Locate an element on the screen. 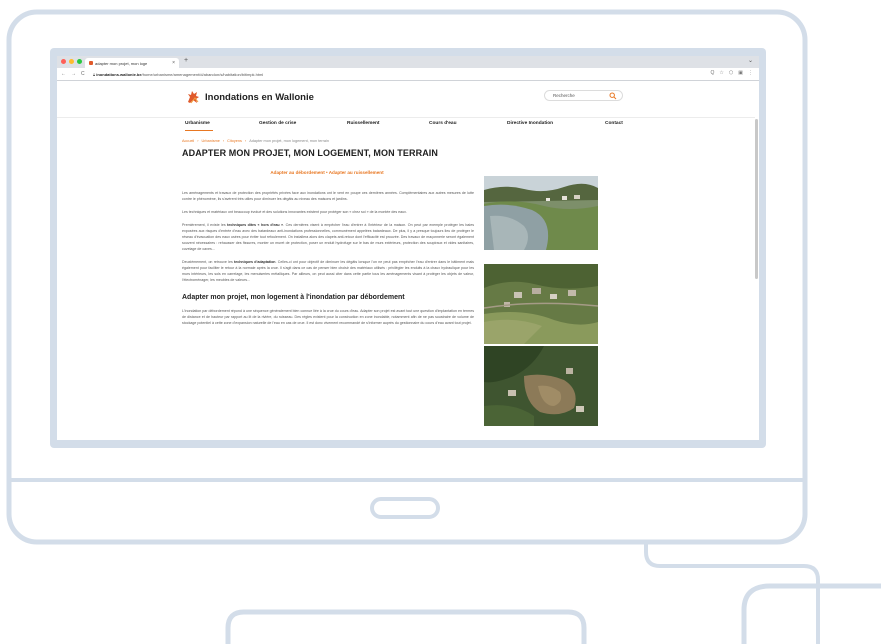 The height and width of the screenshot is (644, 881). forward-button: → is located at coordinates (73, 74).